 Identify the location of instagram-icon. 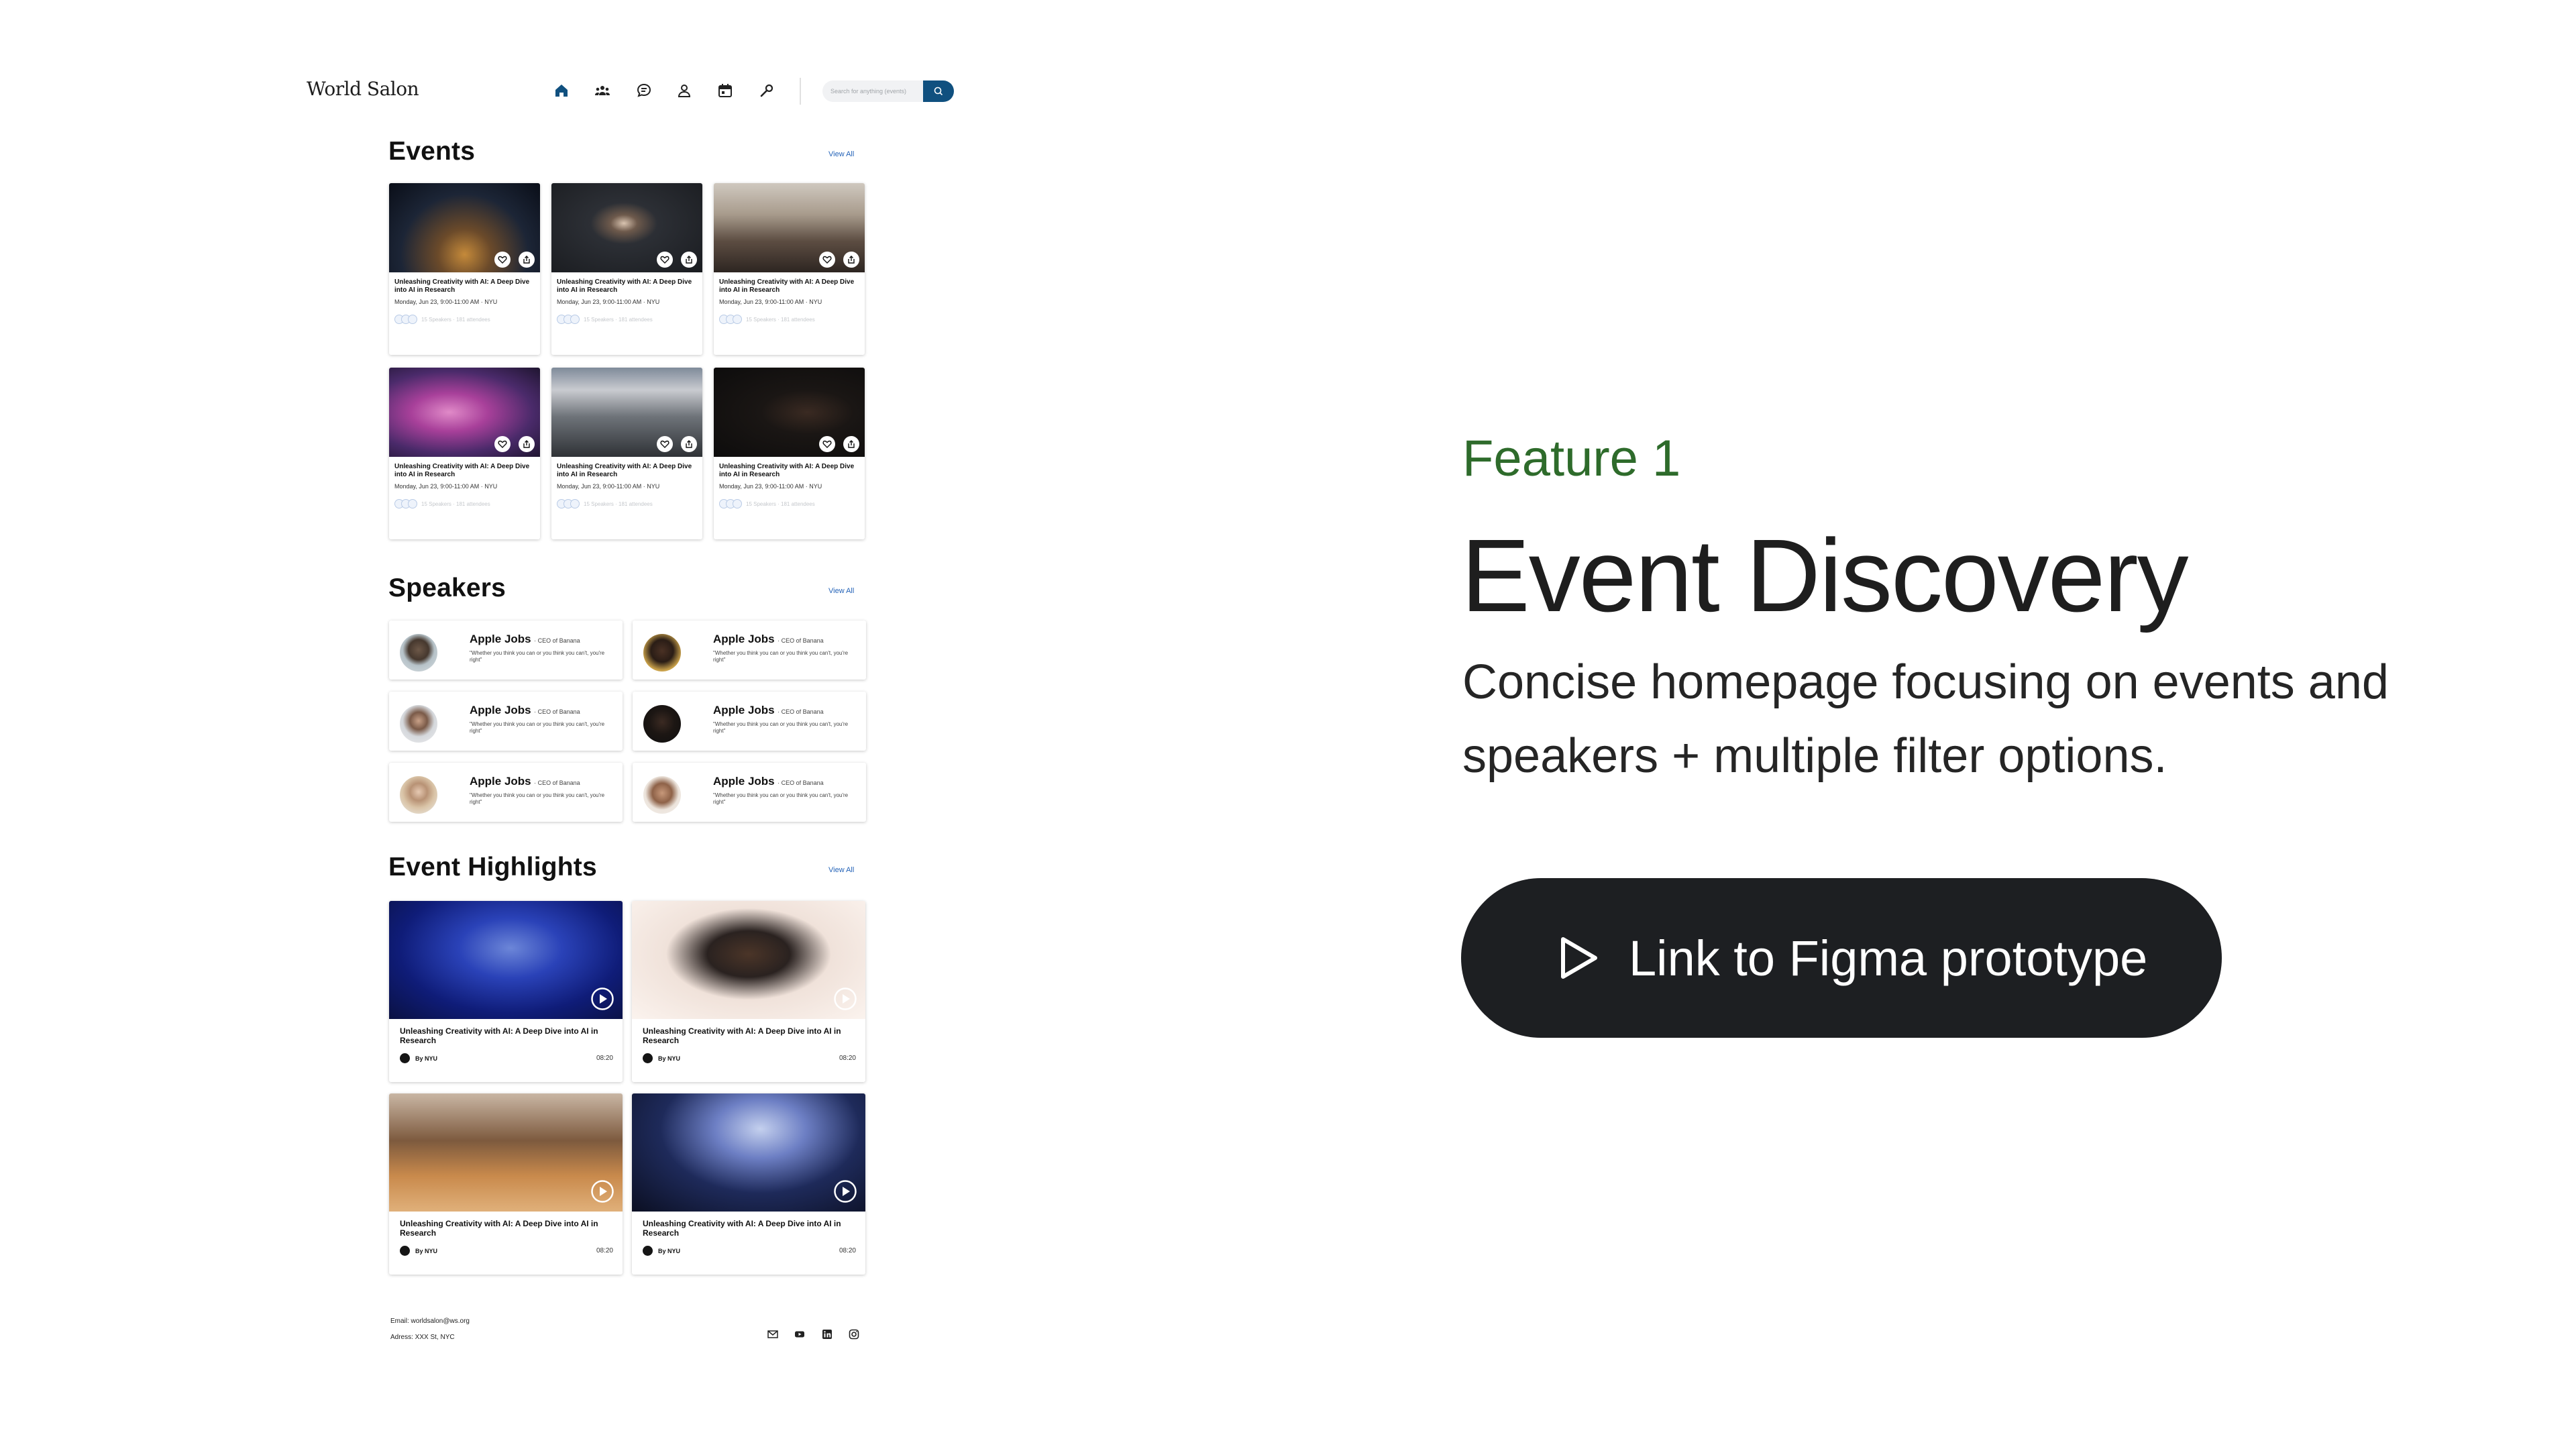
(854, 1334).